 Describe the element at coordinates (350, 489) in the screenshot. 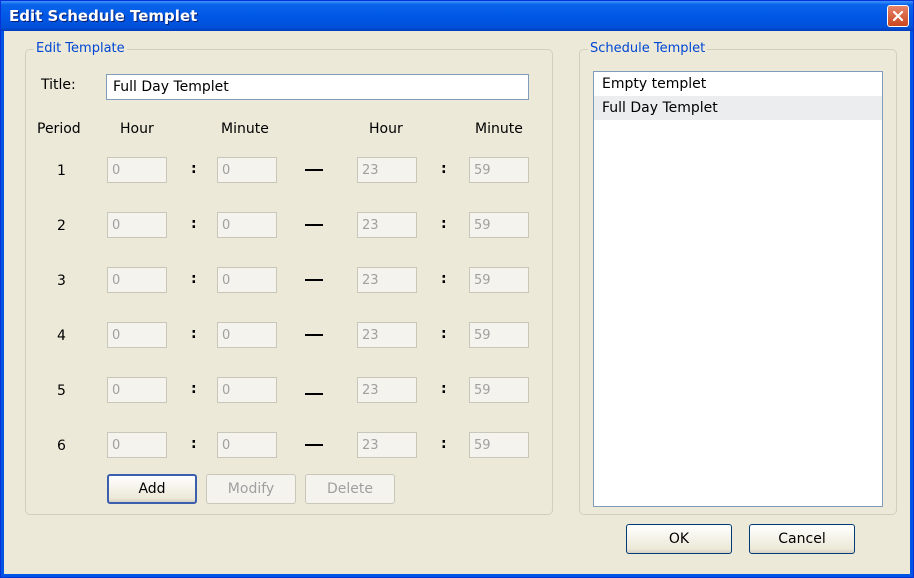

I see `delete-button: Delete` at that location.